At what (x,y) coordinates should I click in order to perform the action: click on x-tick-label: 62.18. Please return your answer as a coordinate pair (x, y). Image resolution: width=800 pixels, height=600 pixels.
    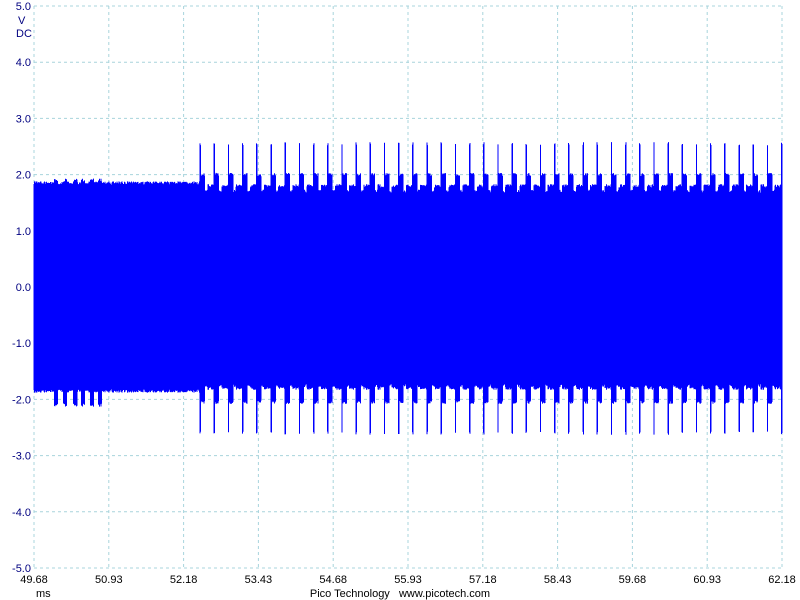
    Looking at the image, I should click on (782, 580).